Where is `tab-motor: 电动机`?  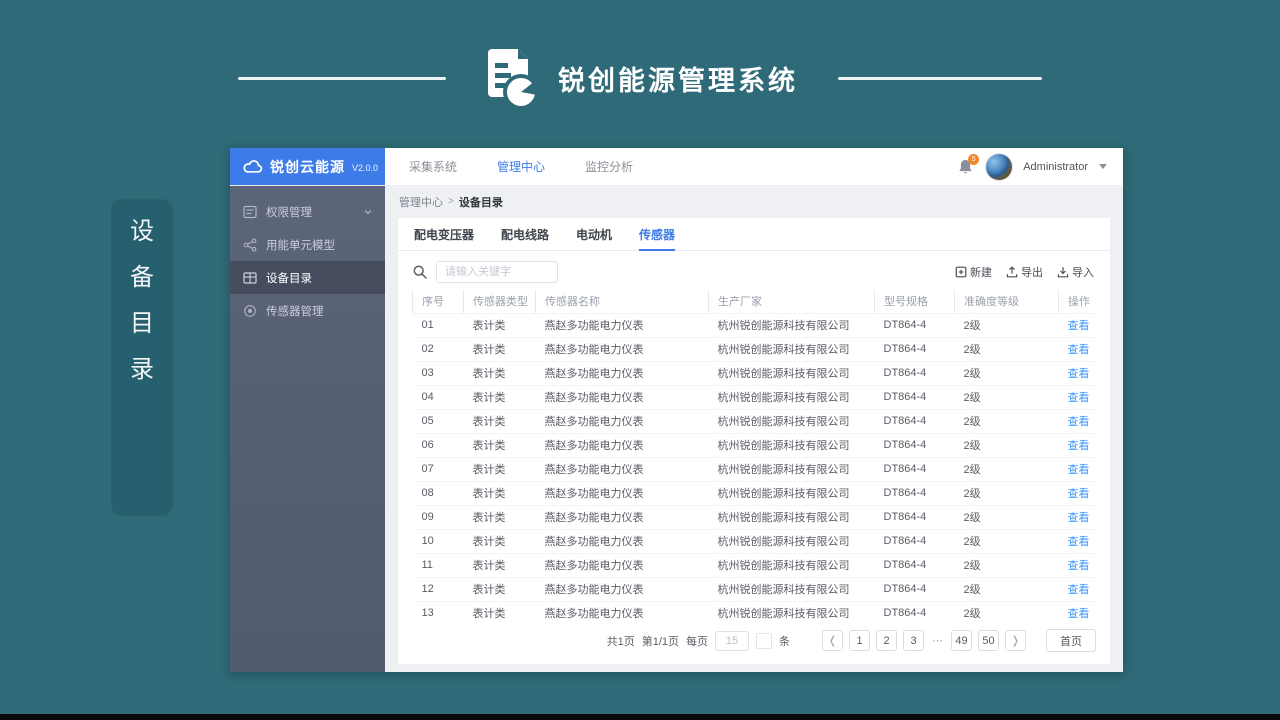
tab-motor: 电动机 is located at coordinates (594, 234).